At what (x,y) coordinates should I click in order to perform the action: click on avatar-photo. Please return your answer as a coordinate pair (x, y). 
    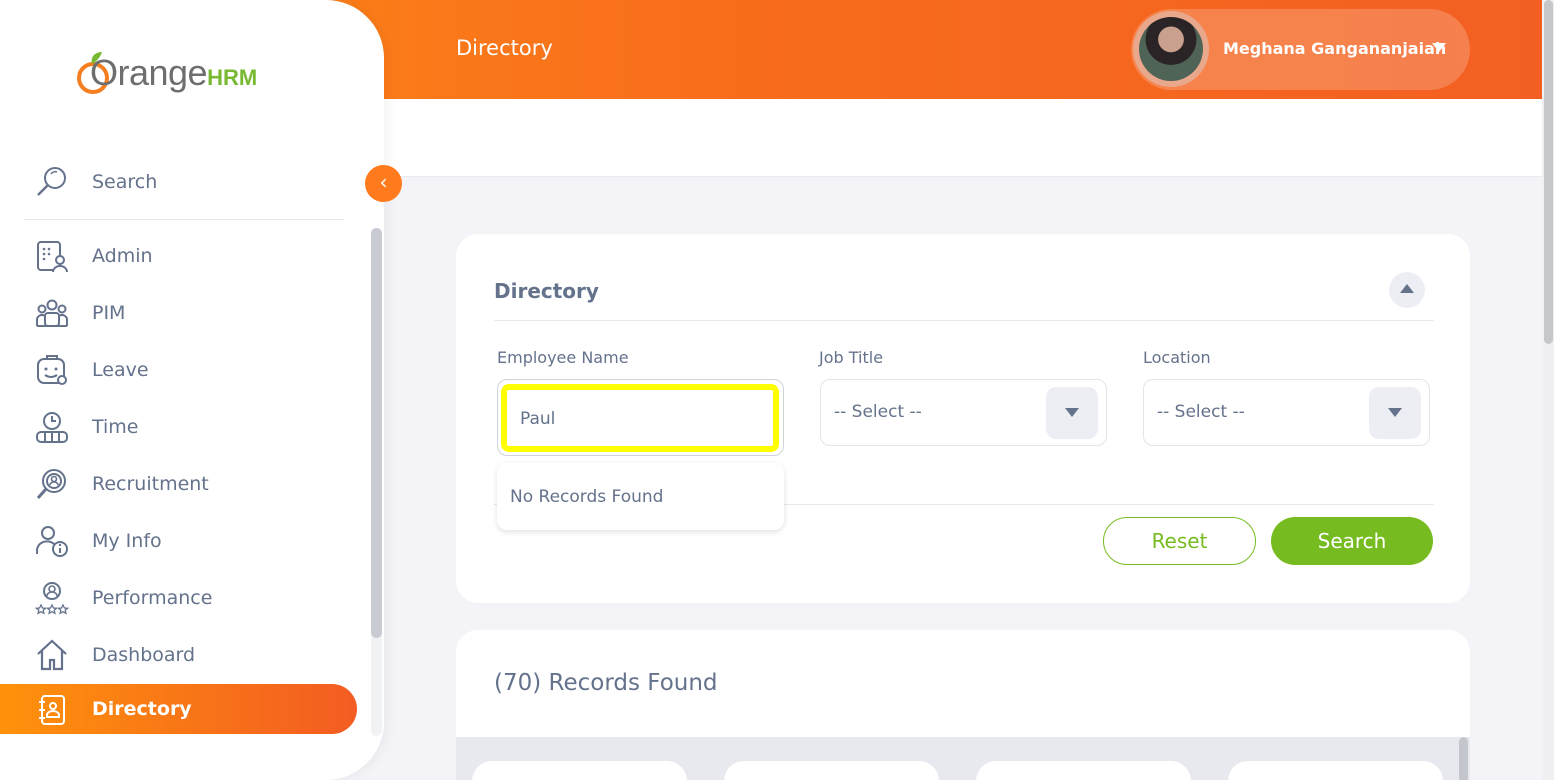
    Looking at the image, I should click on (1171, 49).